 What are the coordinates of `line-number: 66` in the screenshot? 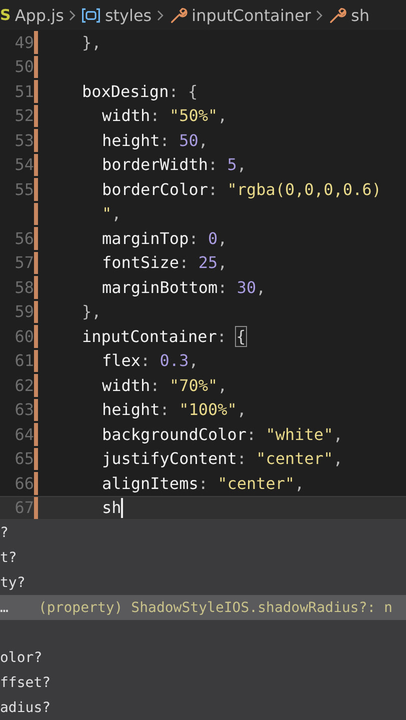 It's located at (24, 483).